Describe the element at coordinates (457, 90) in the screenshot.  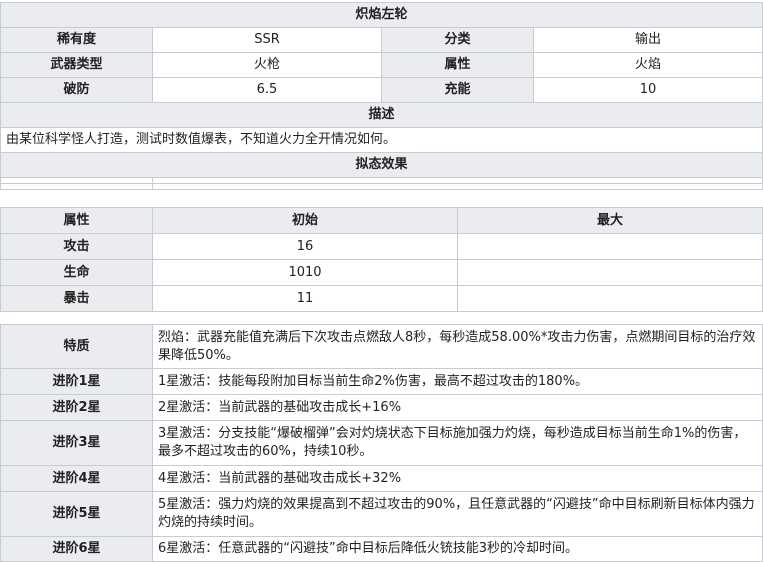
I see `charge-label: 充能` at that location.